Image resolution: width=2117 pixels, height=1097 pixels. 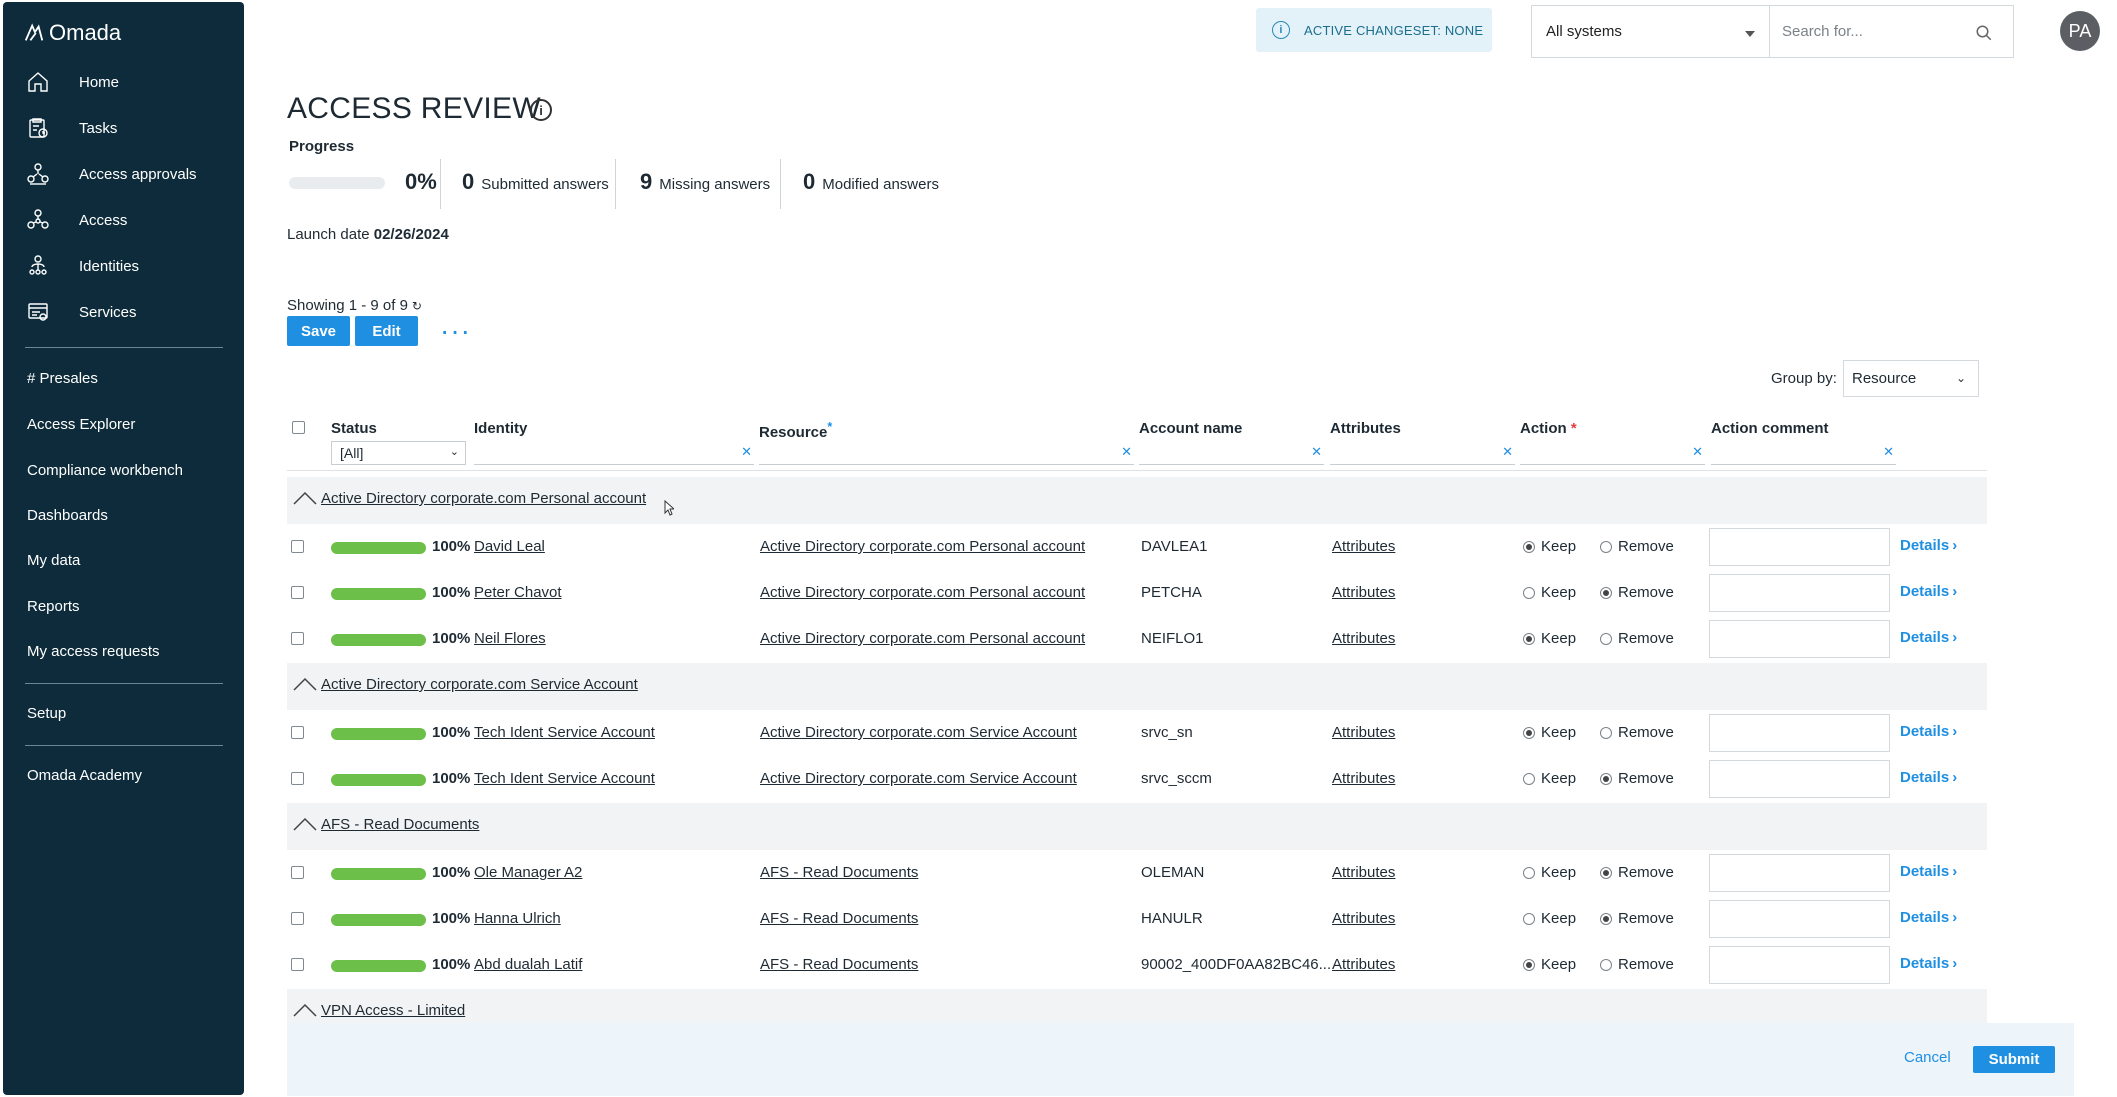 What do you see at coordinates (510, 638) in the screenshot?
I see `identity-link: Neil Flores` at bounding box center [510, 638].